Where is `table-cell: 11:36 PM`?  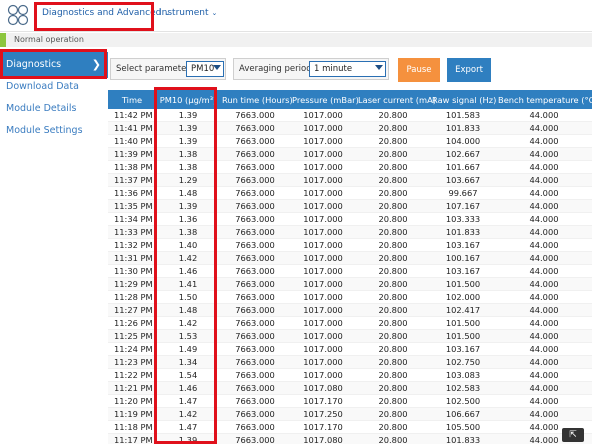 table-cell: 11:36 PM is located at coordinates (132, 193).